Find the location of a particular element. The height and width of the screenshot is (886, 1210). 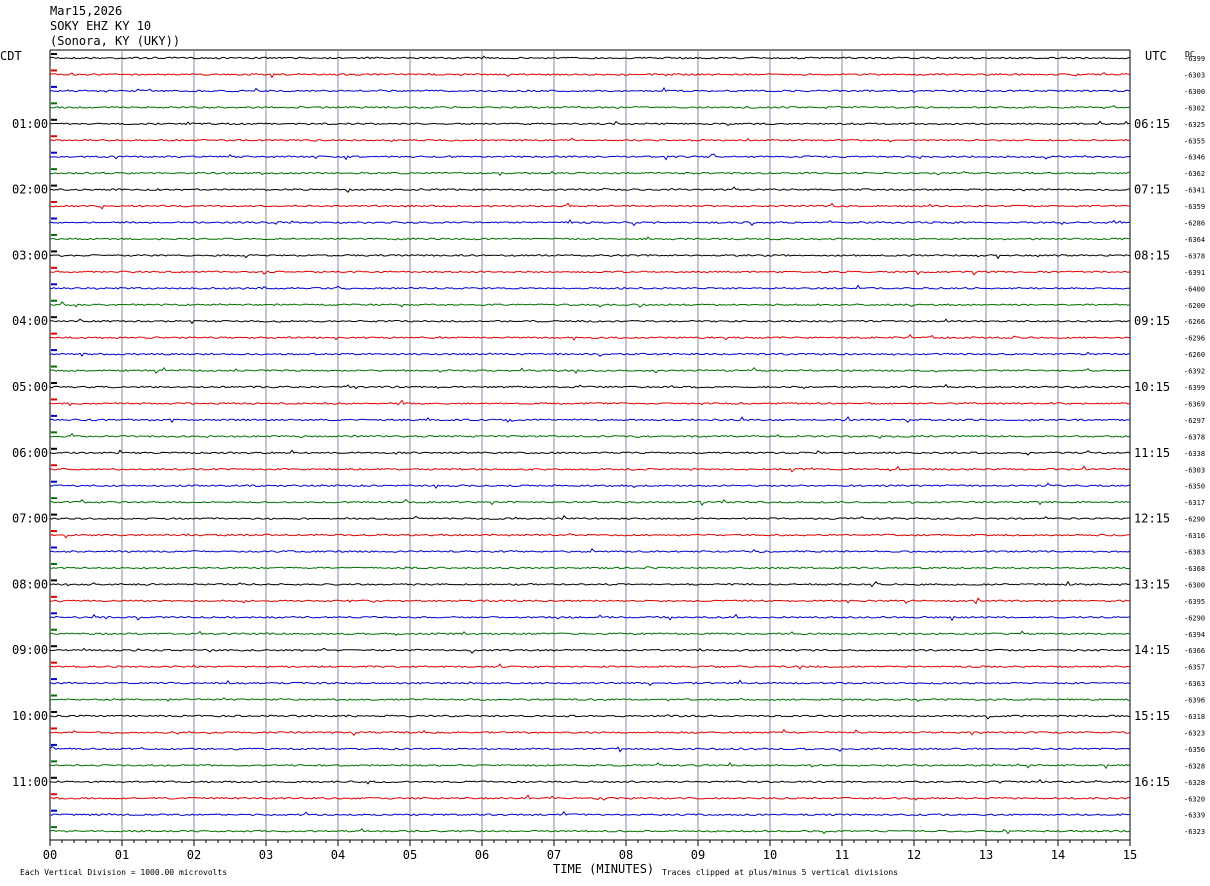

right-hour-label: 11:15 is located at coordinates (1152, 453).